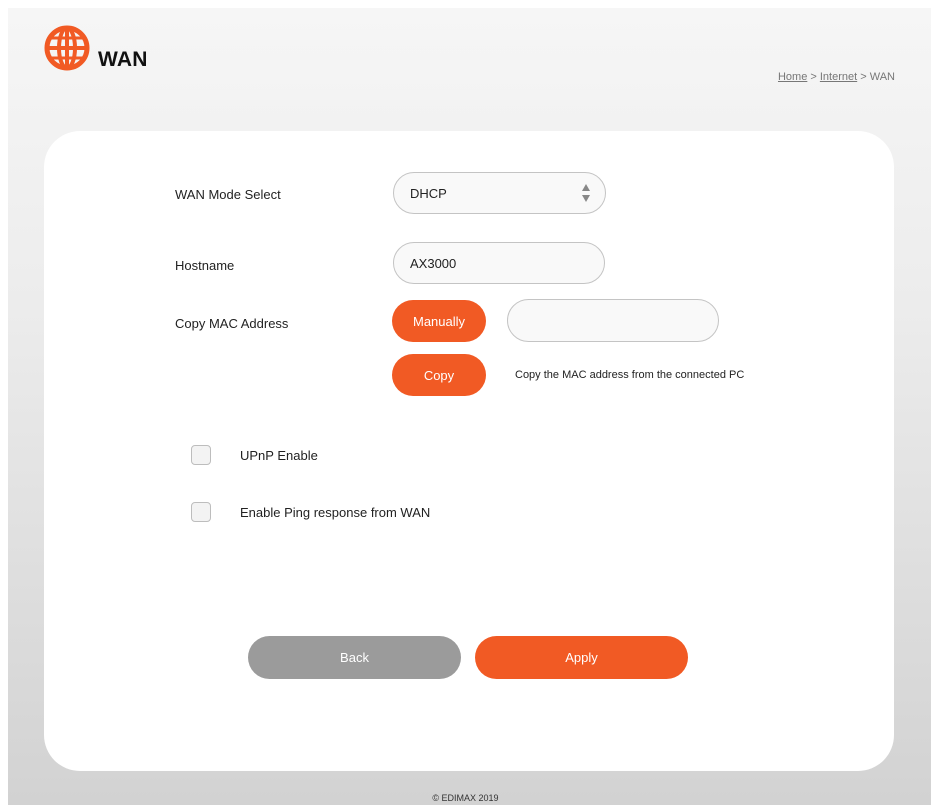 The height and width of the screenshot is (805, 931). What do you see at coordinates (354, 657) in the screenshot?
I see `back-button: Back` at bounding box center [354, 657].